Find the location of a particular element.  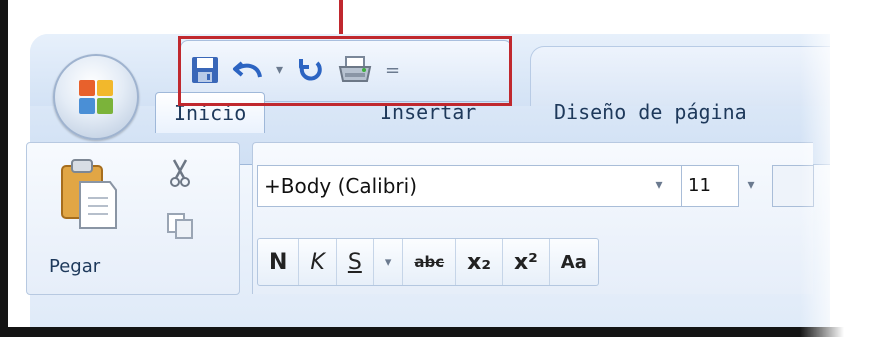

office-logo-icon is located at coordinates (96, 97).